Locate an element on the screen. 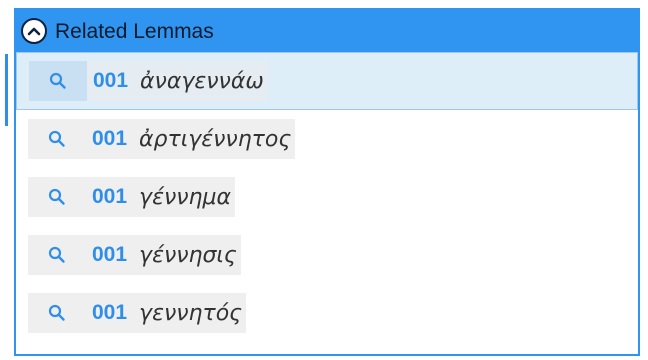 Image resolution: width=648 pixels, height=360 pixels. lemma-chip: 001 ἀναγεννάω is located at coordinates (148, 81).